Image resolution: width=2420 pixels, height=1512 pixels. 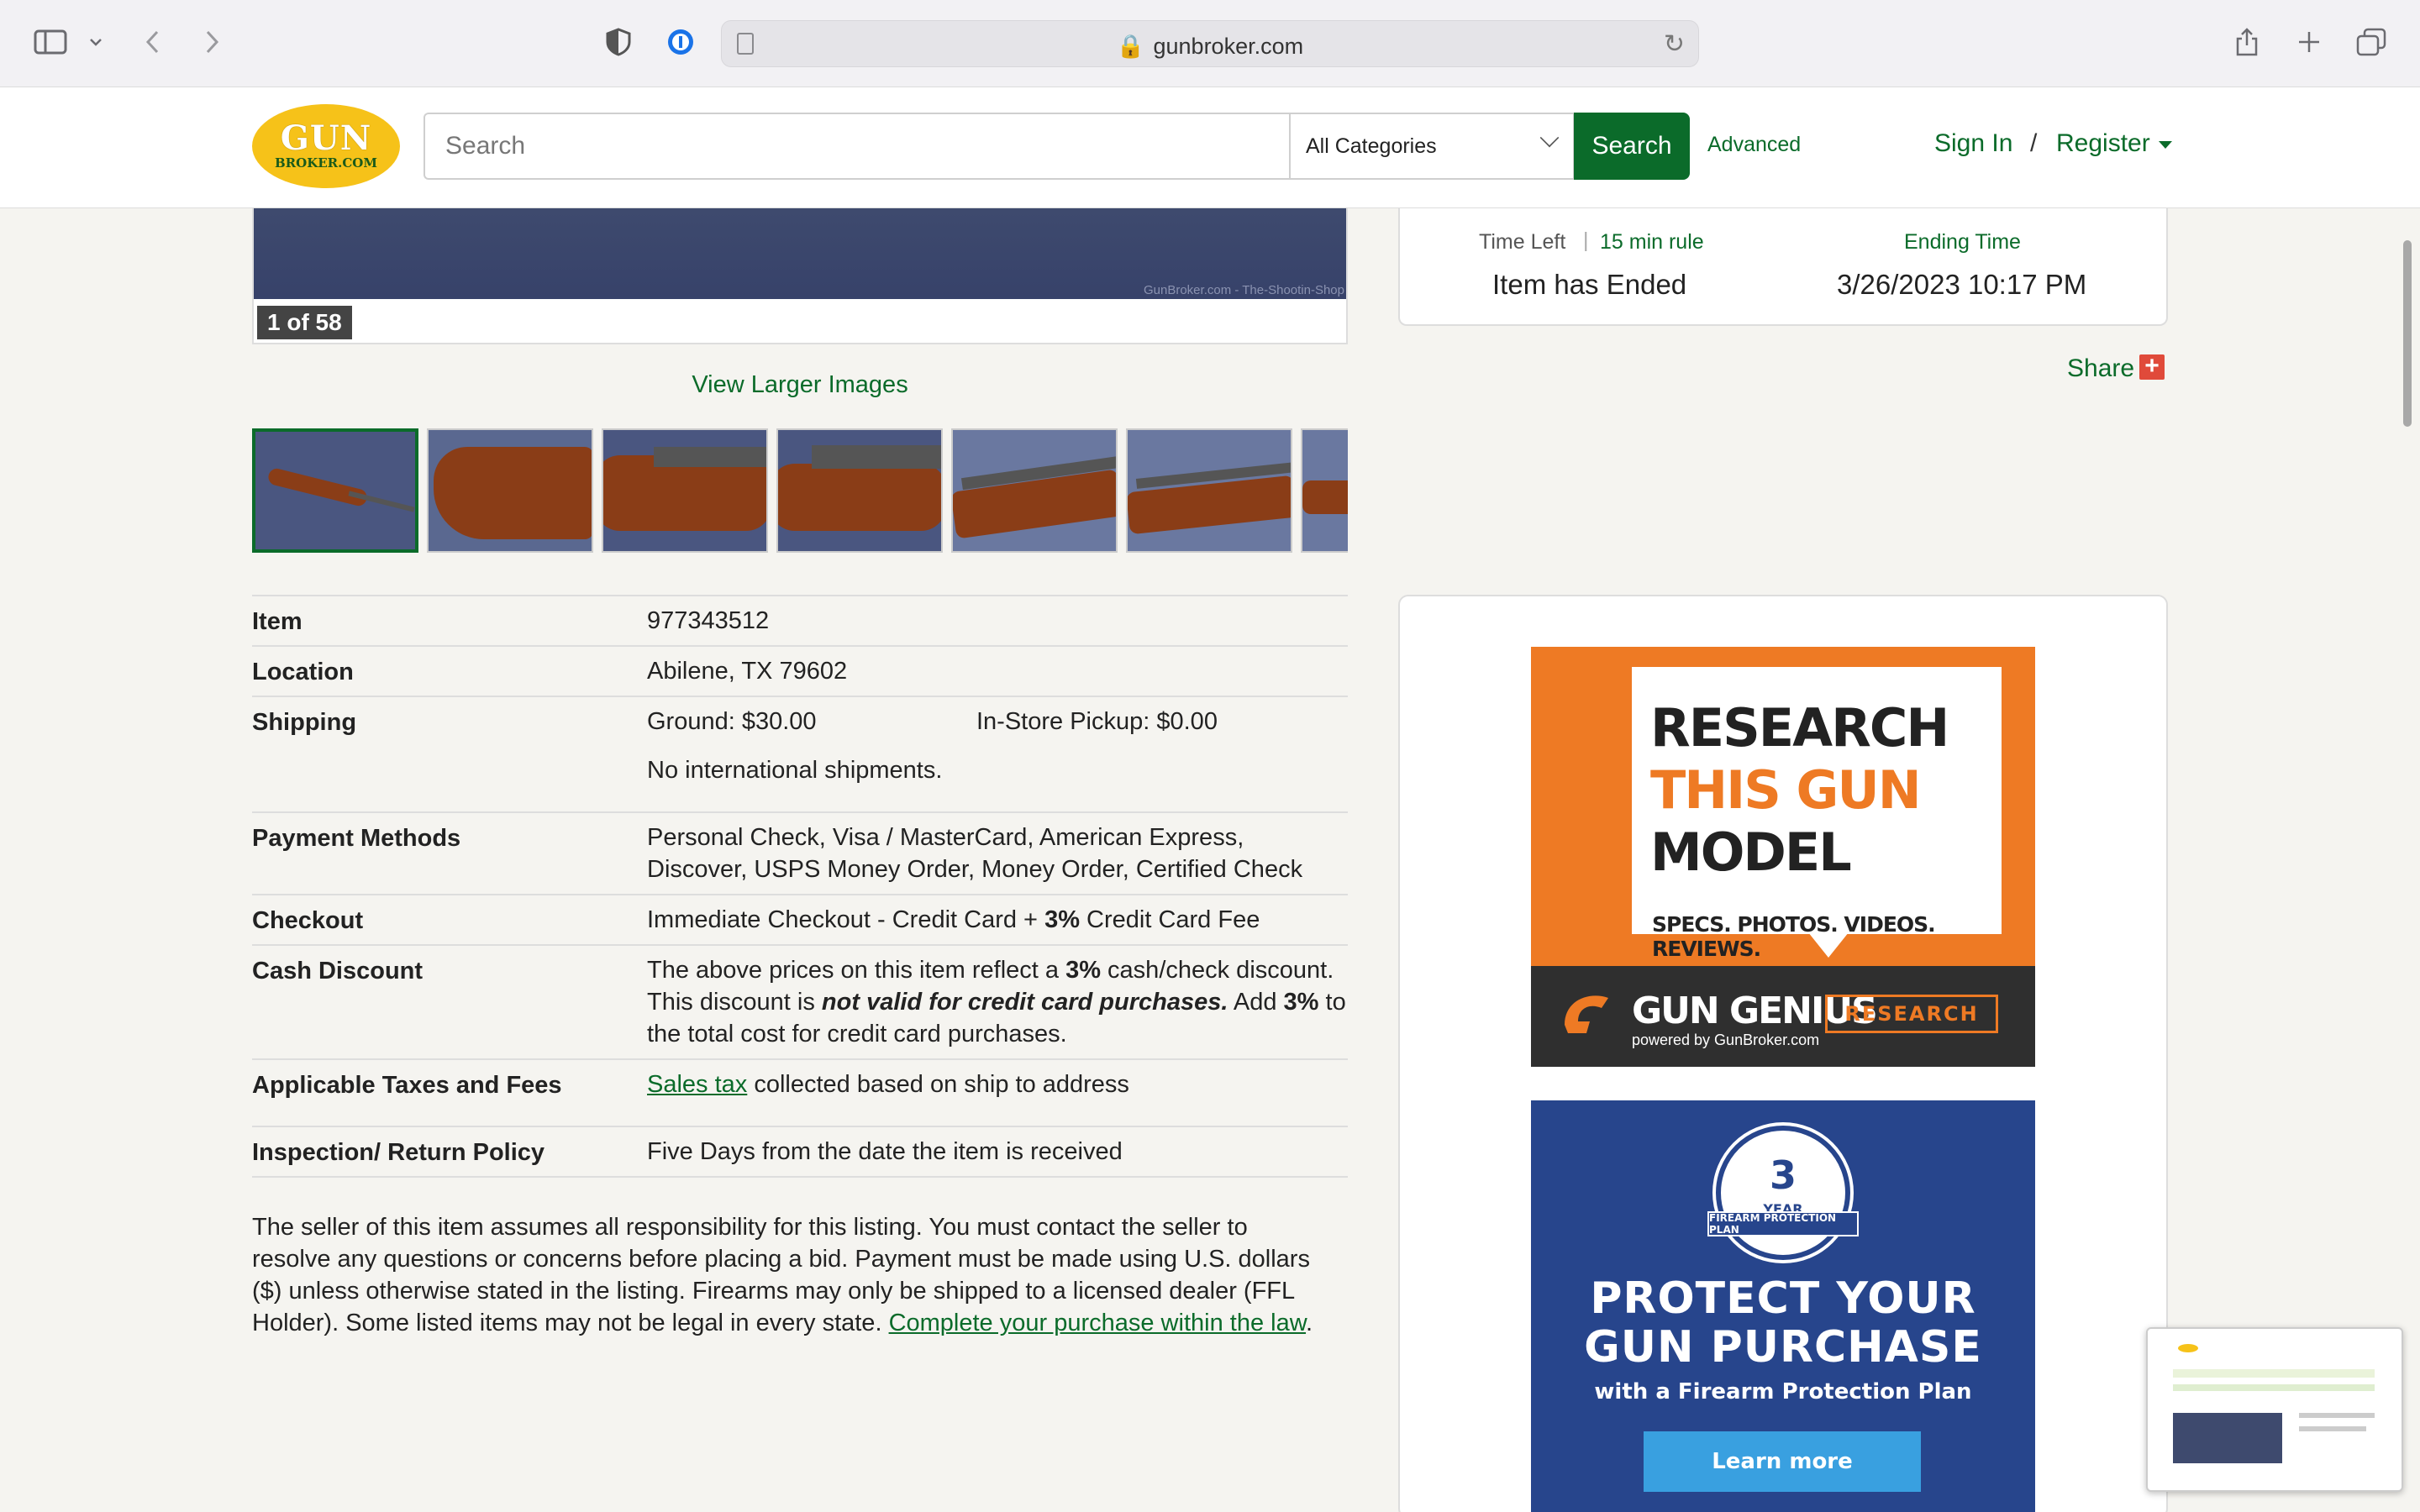 What do you see at coordinates (326, 163) in the screenshot?
I see `logo-line2: BROKER.COM` at bounding box center [326, 163].